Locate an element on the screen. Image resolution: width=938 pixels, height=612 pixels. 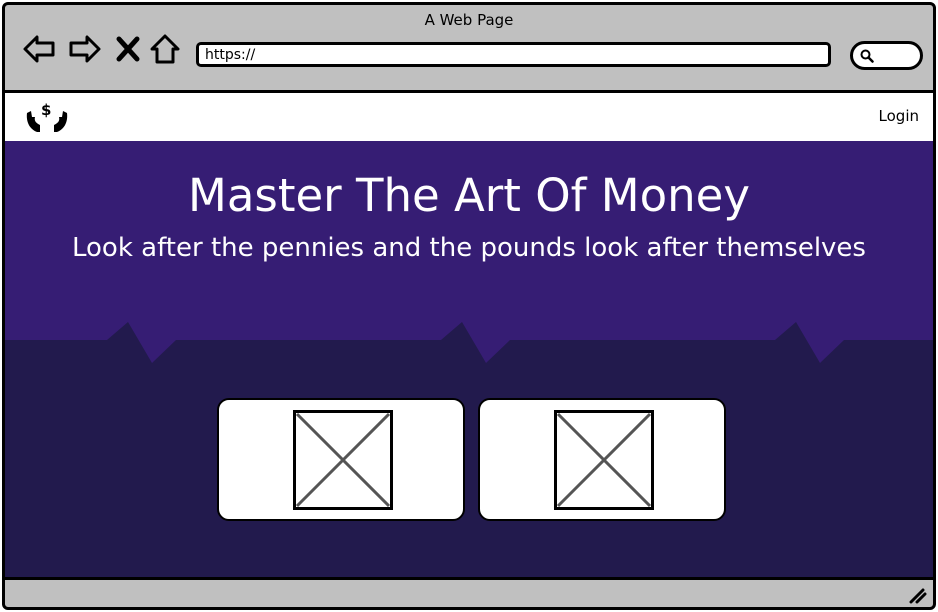
login-link: Login is located at coordinates (899, 116).